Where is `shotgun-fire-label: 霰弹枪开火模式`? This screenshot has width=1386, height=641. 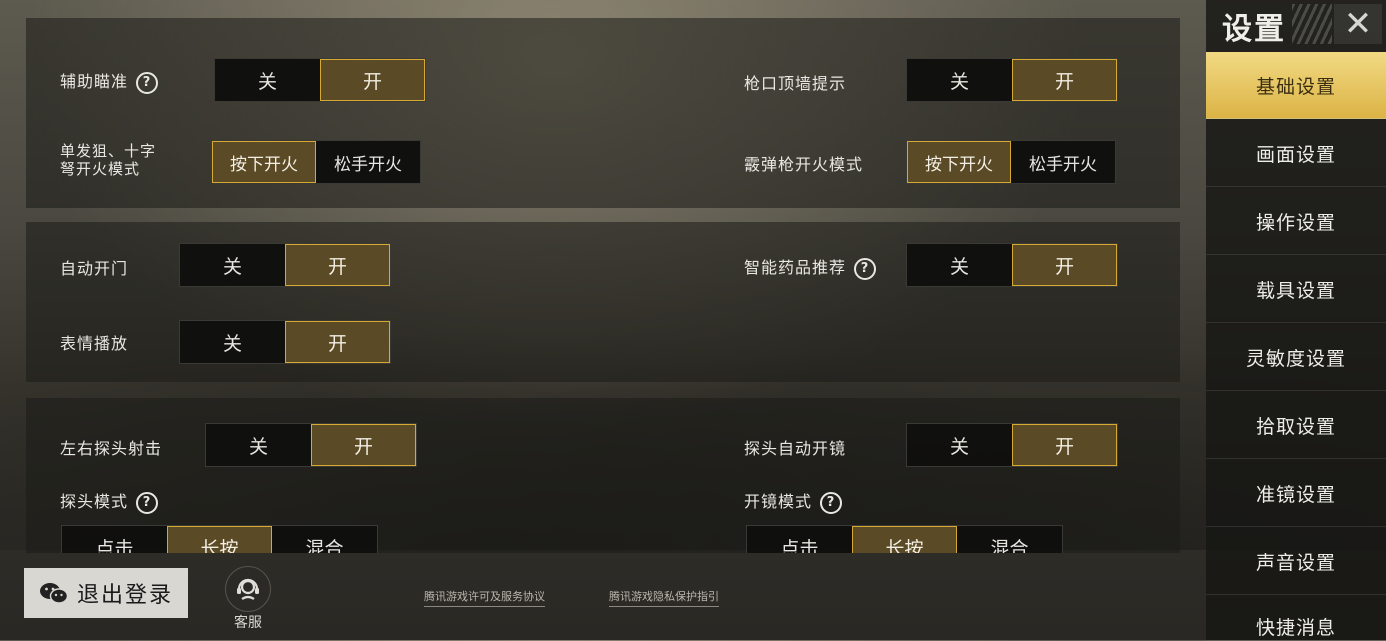 shotgun-fire-label: 霰弹枪开火模式 is located at coordinates (804, 164).